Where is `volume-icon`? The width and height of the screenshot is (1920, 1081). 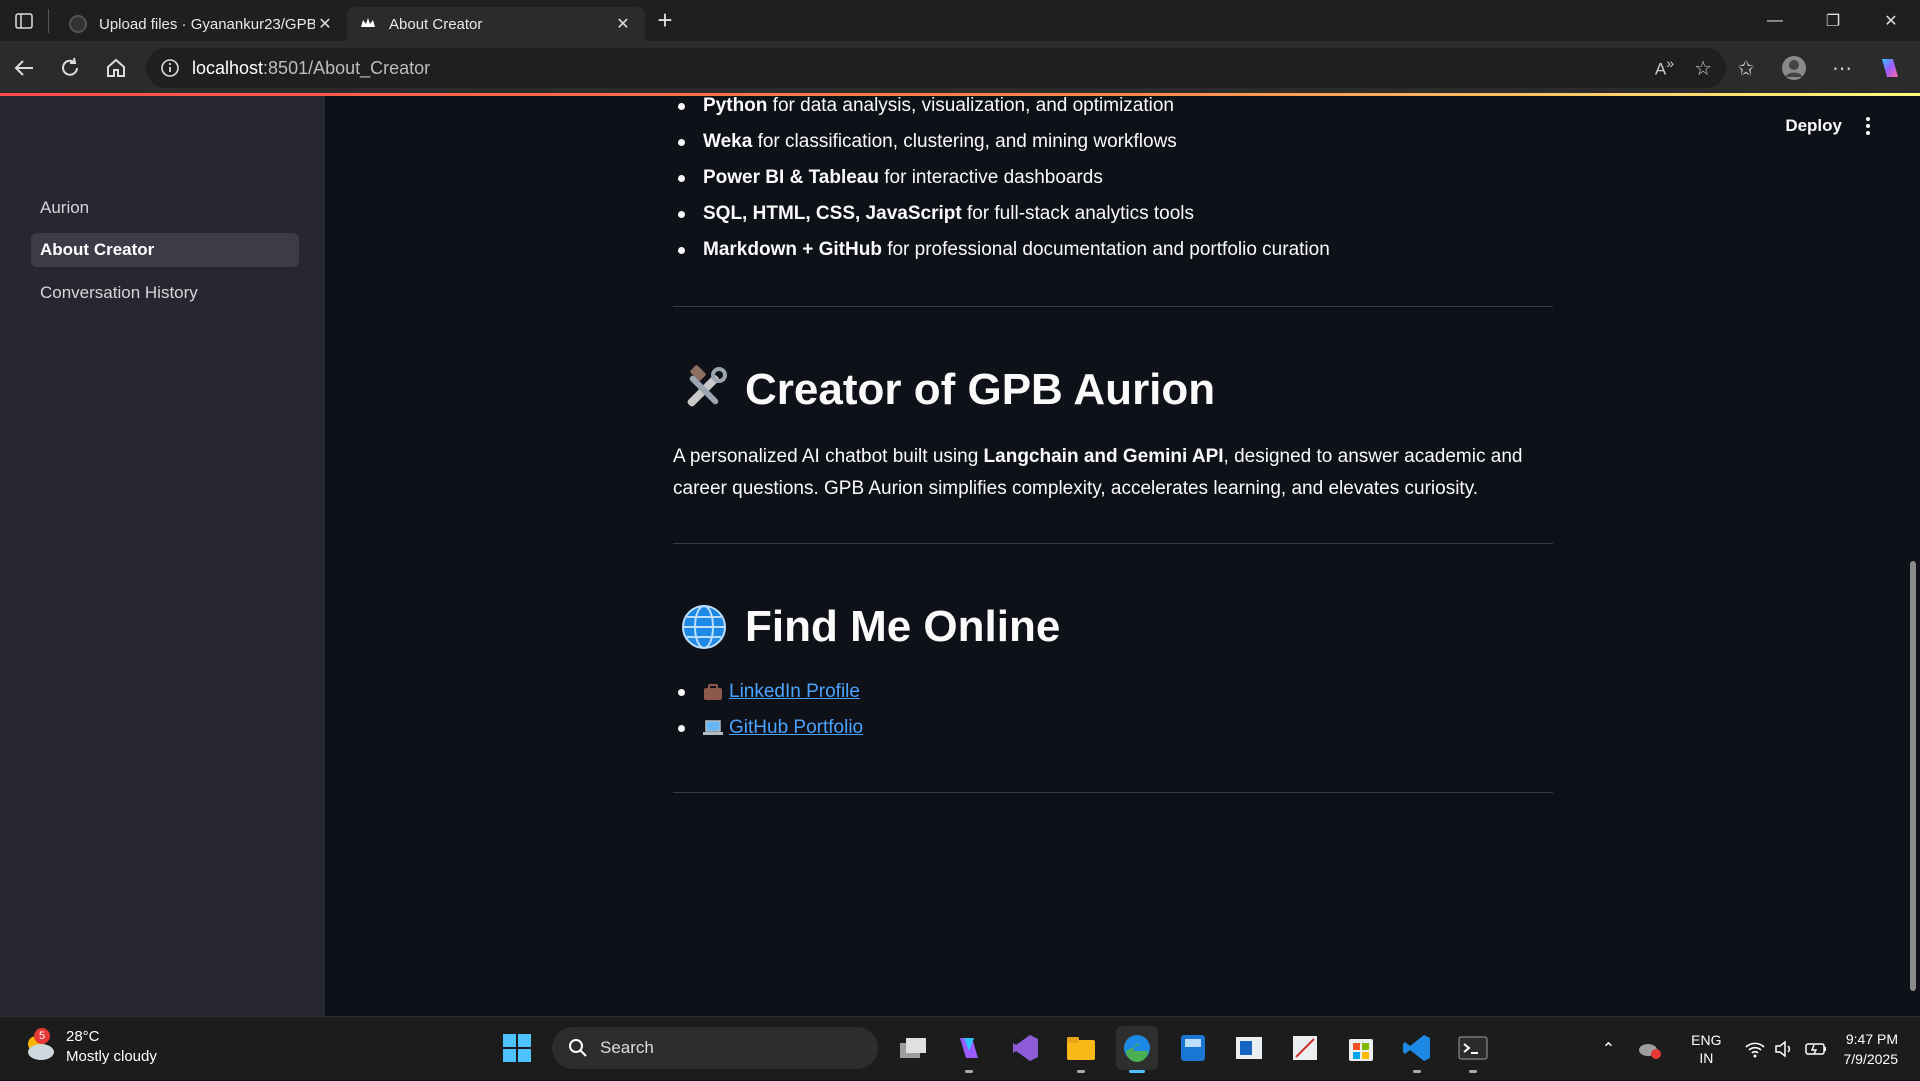
volume-icon is located at coordinates (1784, 1049).